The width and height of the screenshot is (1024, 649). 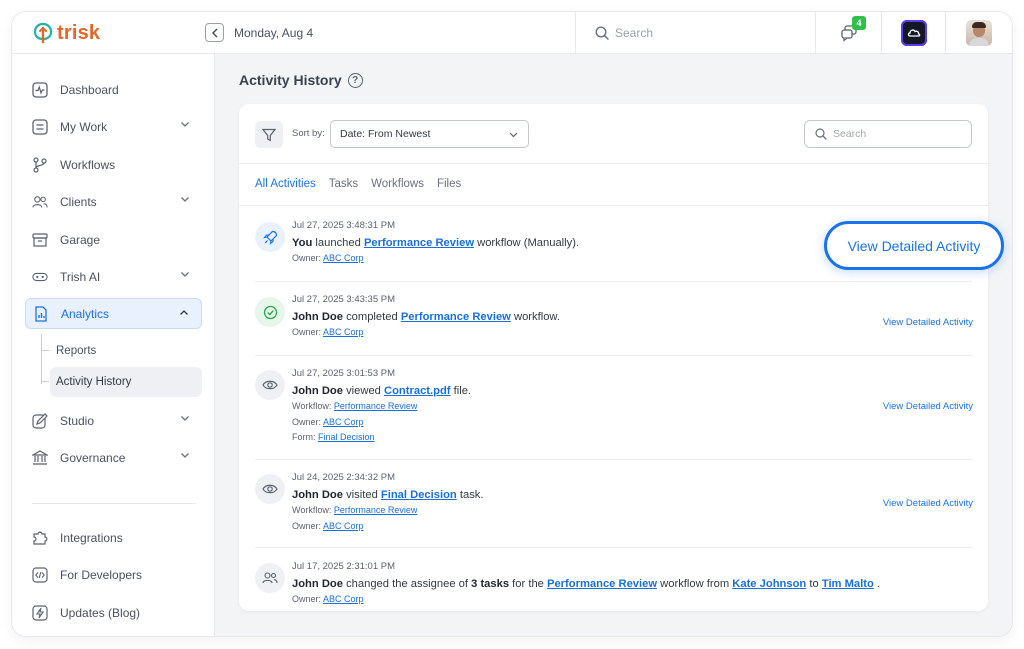 I want to click on sidebar-item-integrations: Integrations, so click(x=113, y=537).